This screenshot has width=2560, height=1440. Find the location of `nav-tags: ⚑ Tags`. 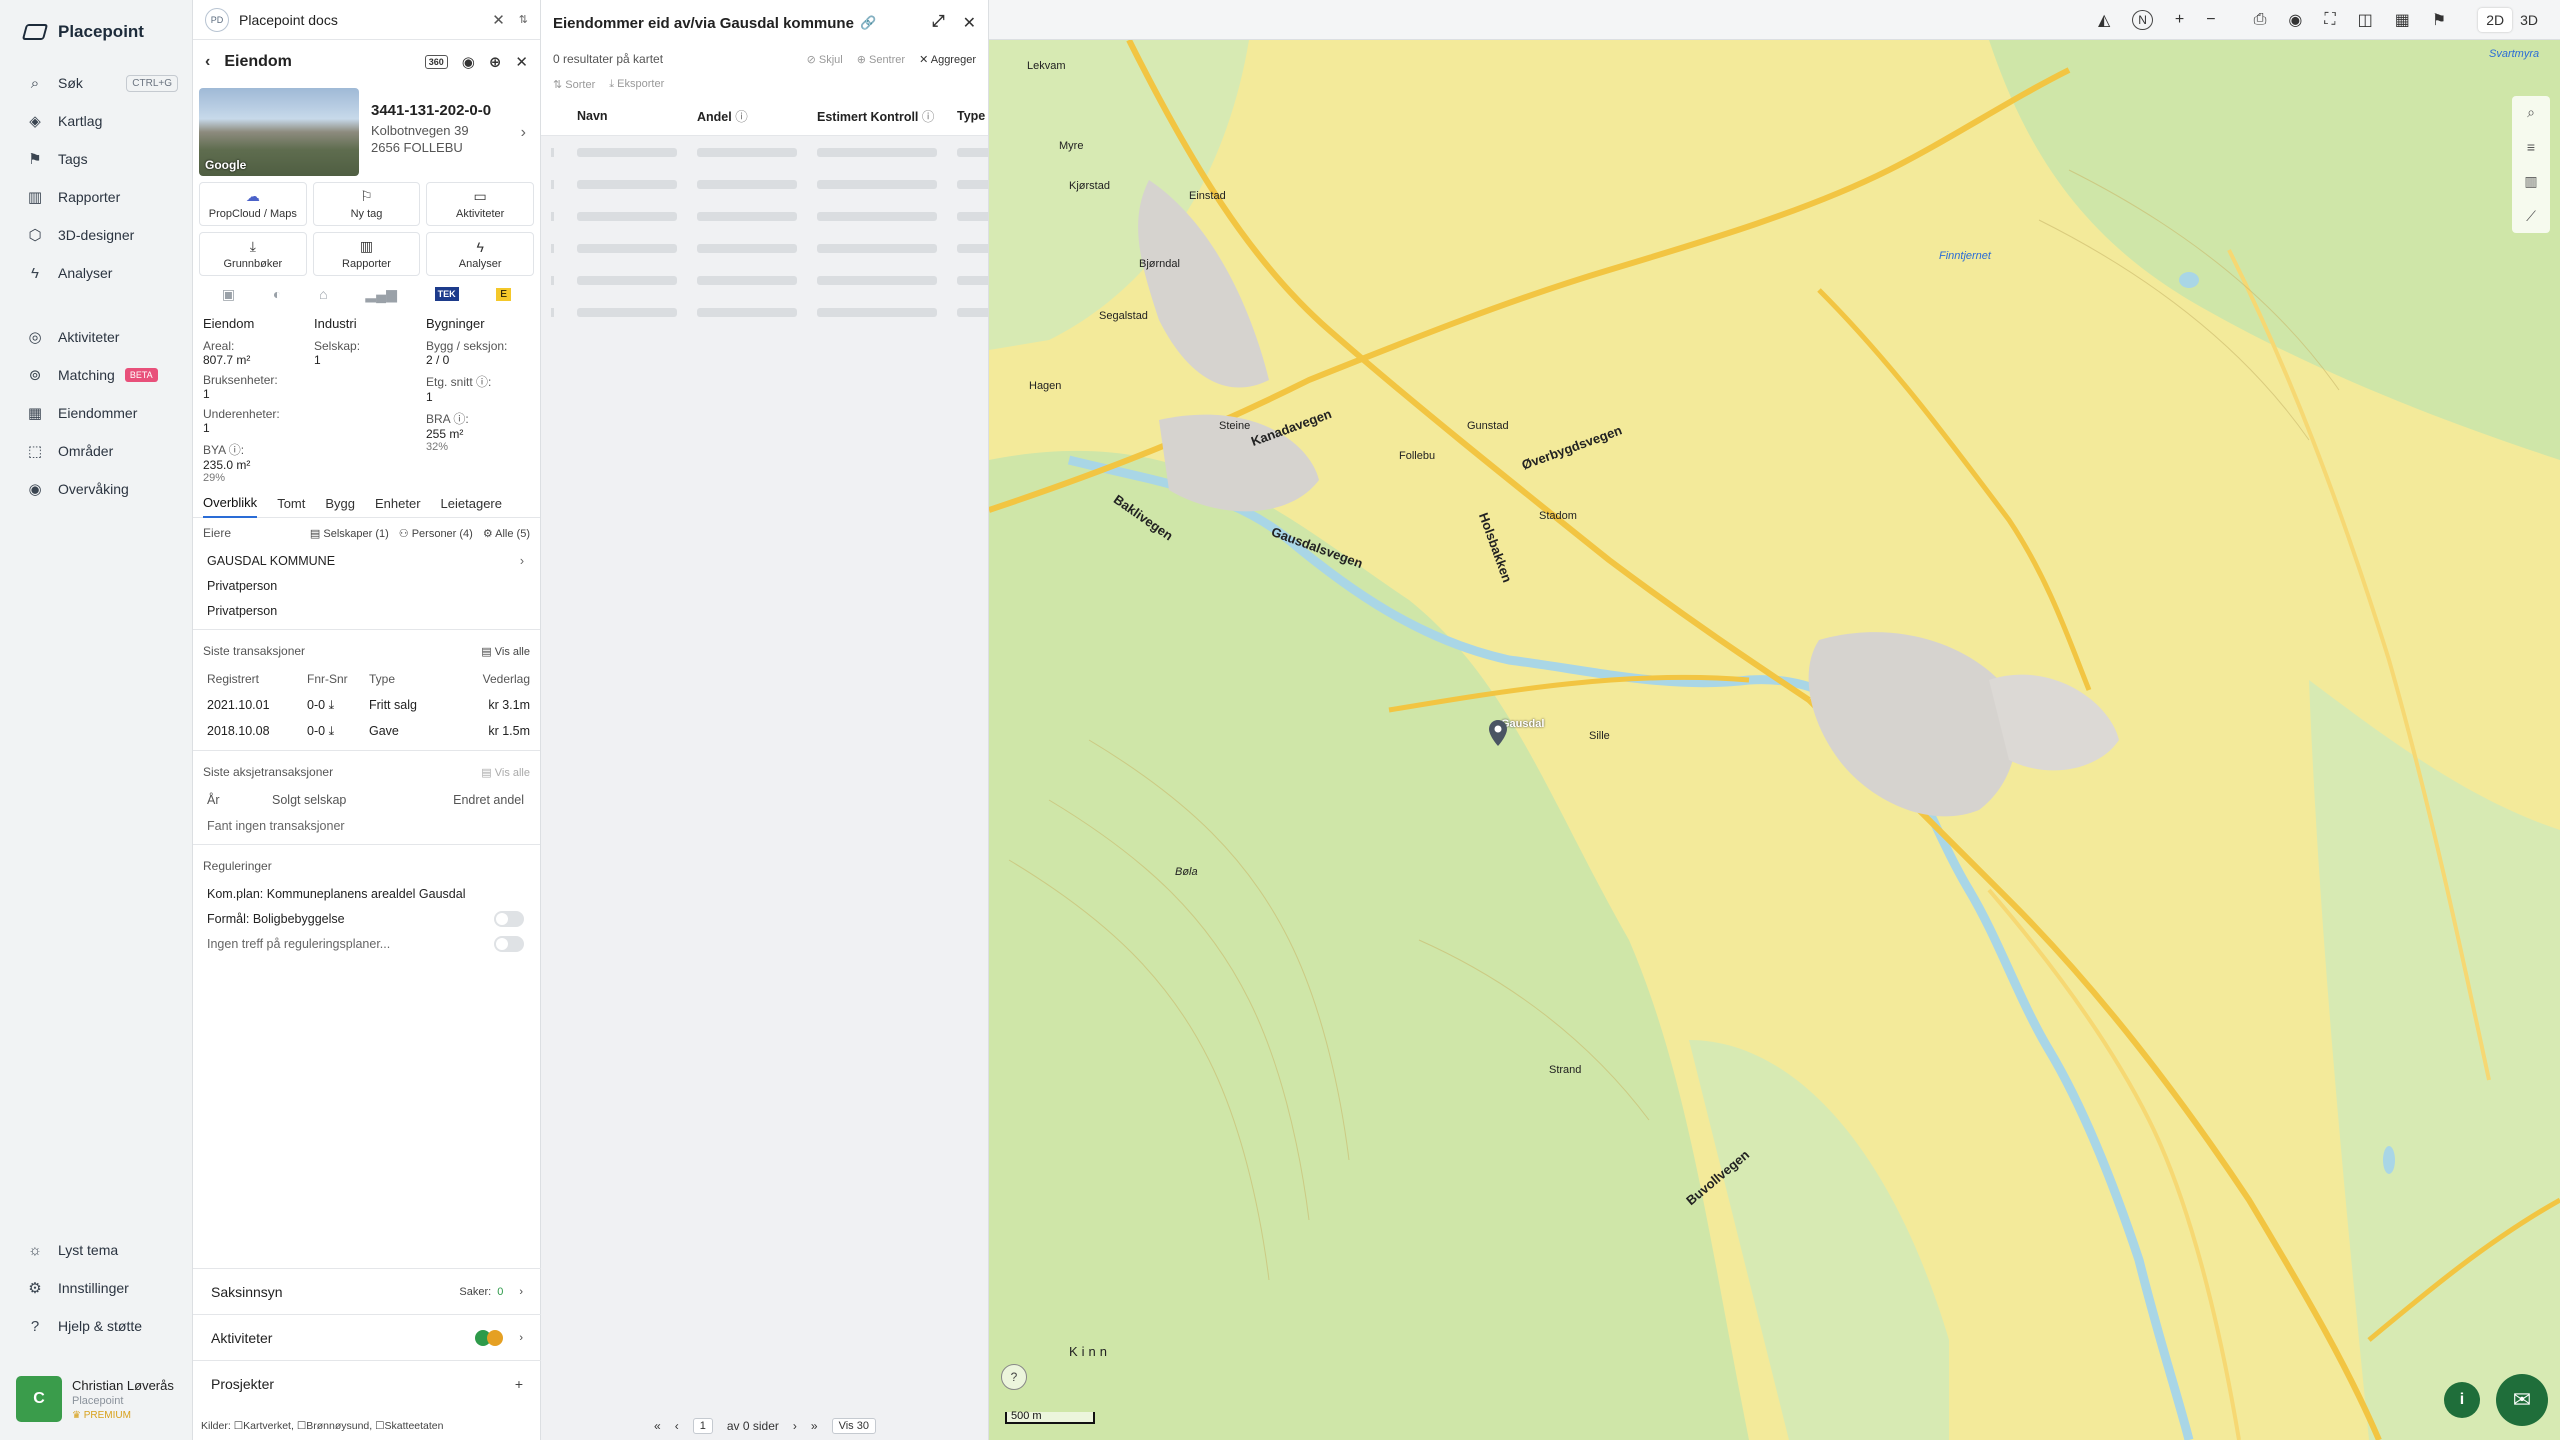

nav-tags: ⚑ Tags is located at coordinates (96, 159).